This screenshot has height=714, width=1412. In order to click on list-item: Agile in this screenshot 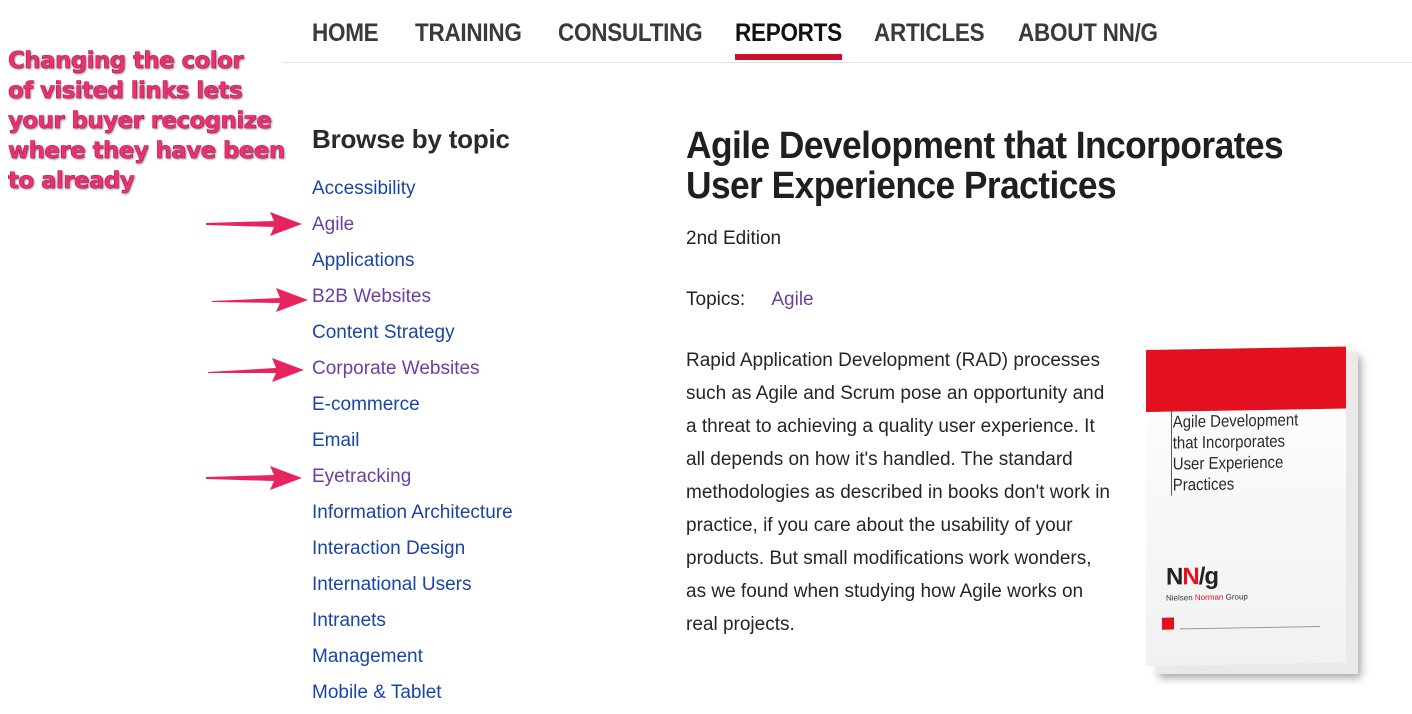, I will do `click(412, 228)`.